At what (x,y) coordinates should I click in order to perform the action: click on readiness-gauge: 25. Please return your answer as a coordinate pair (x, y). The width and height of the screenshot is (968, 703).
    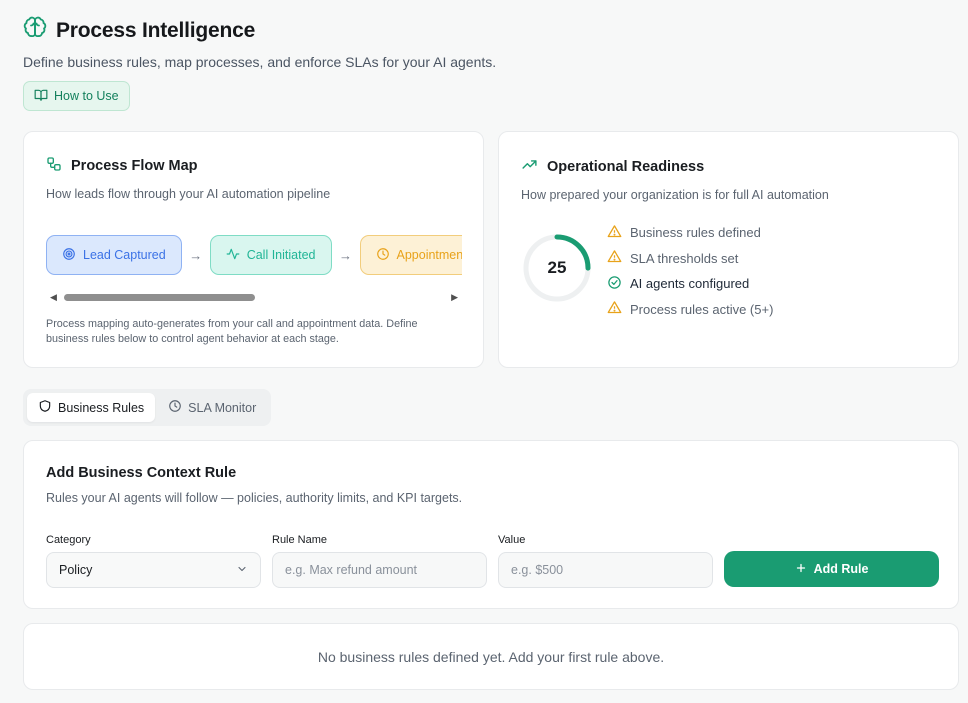
    Looking at the image, I should click on (557, 268).